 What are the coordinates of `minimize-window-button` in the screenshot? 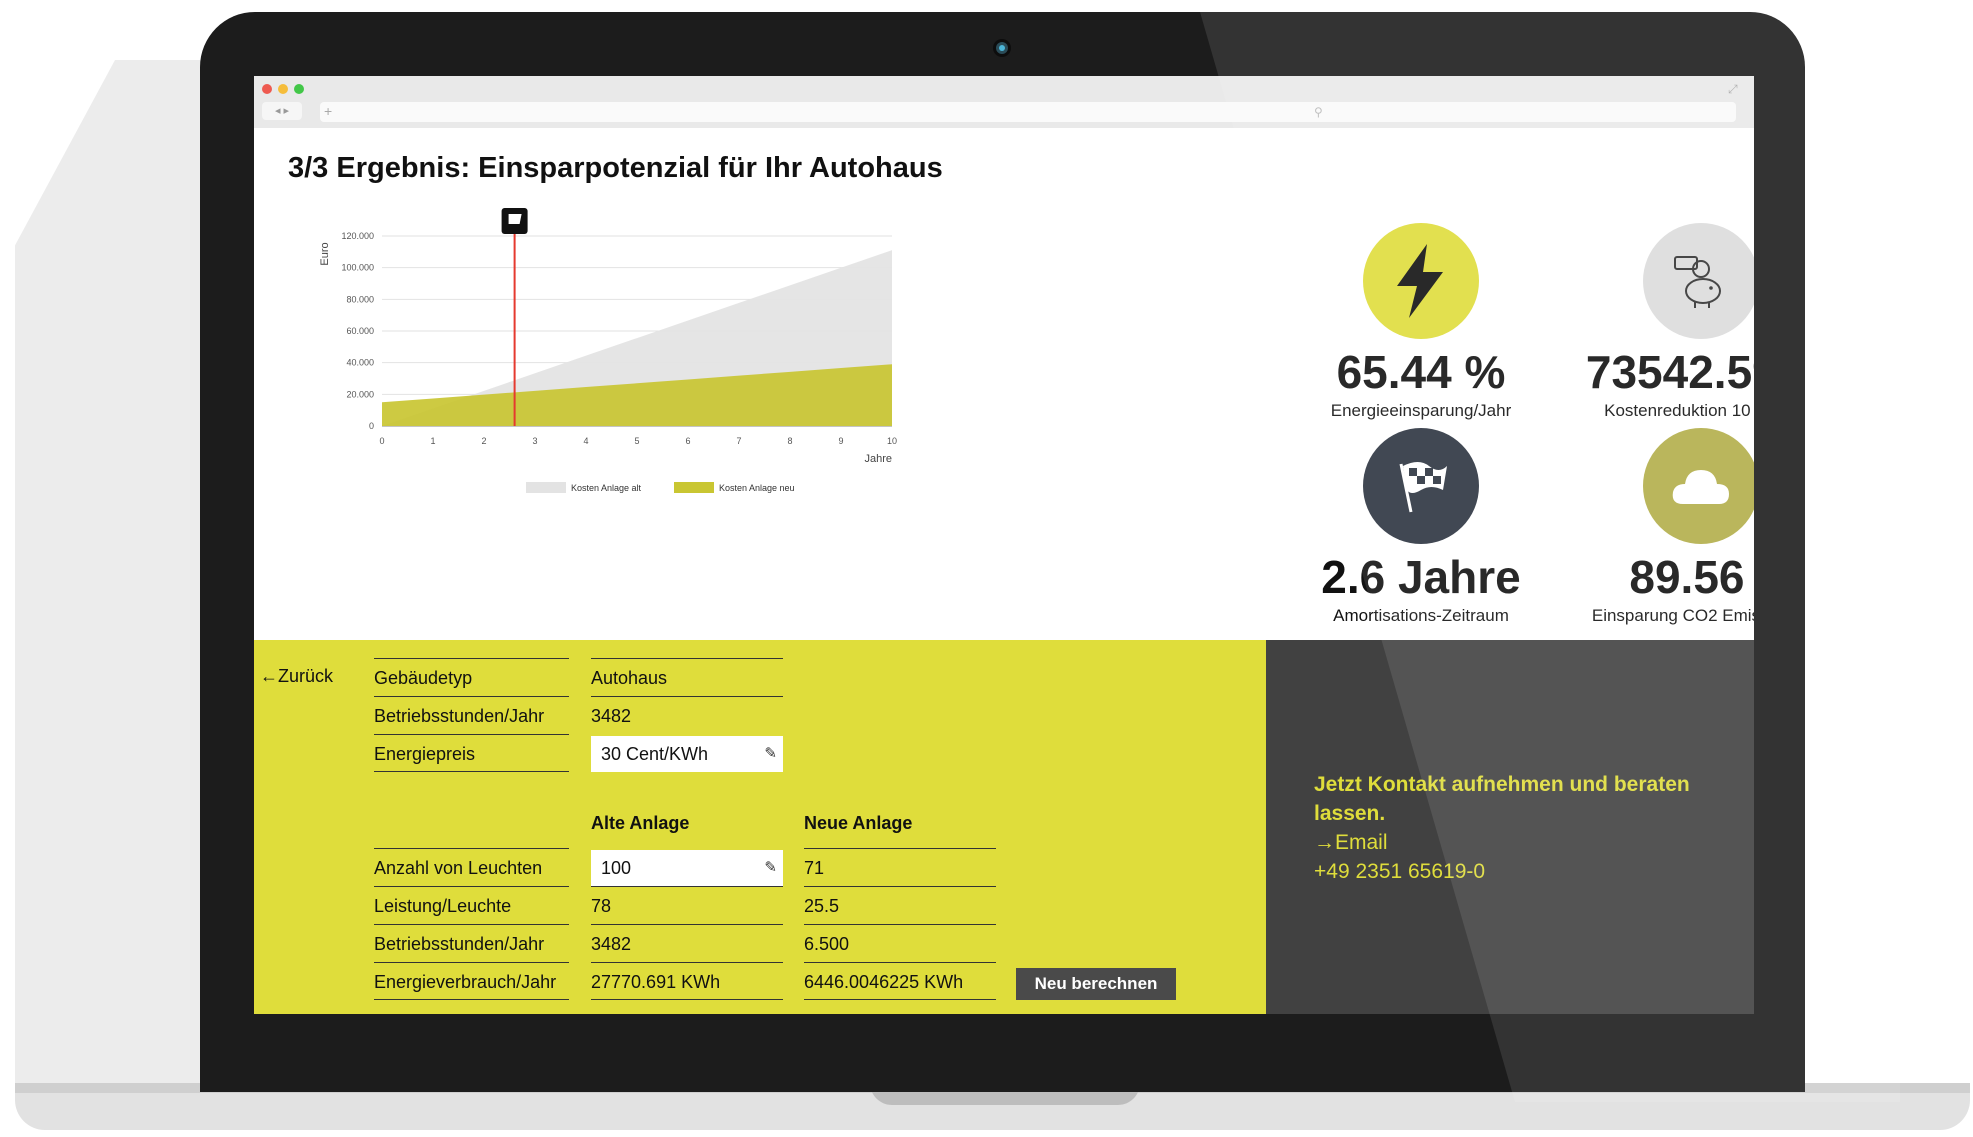 It's located at (283, 89).